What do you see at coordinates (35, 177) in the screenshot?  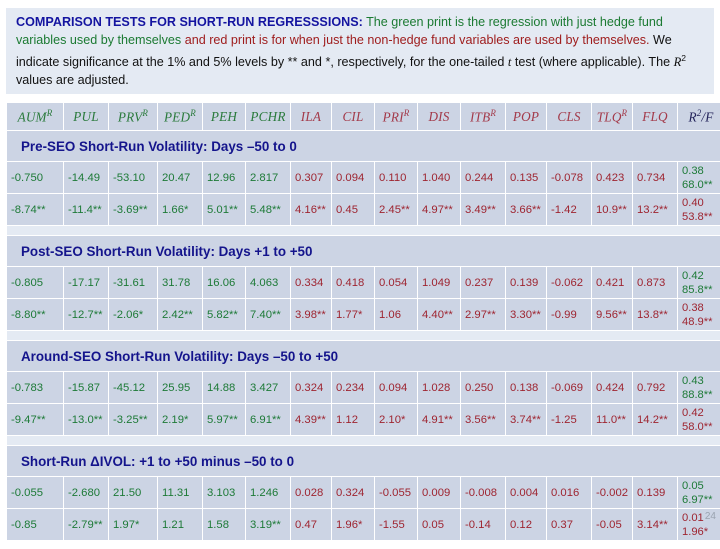 I see `table-cell: -0.750` at bounding box center [35, 177].